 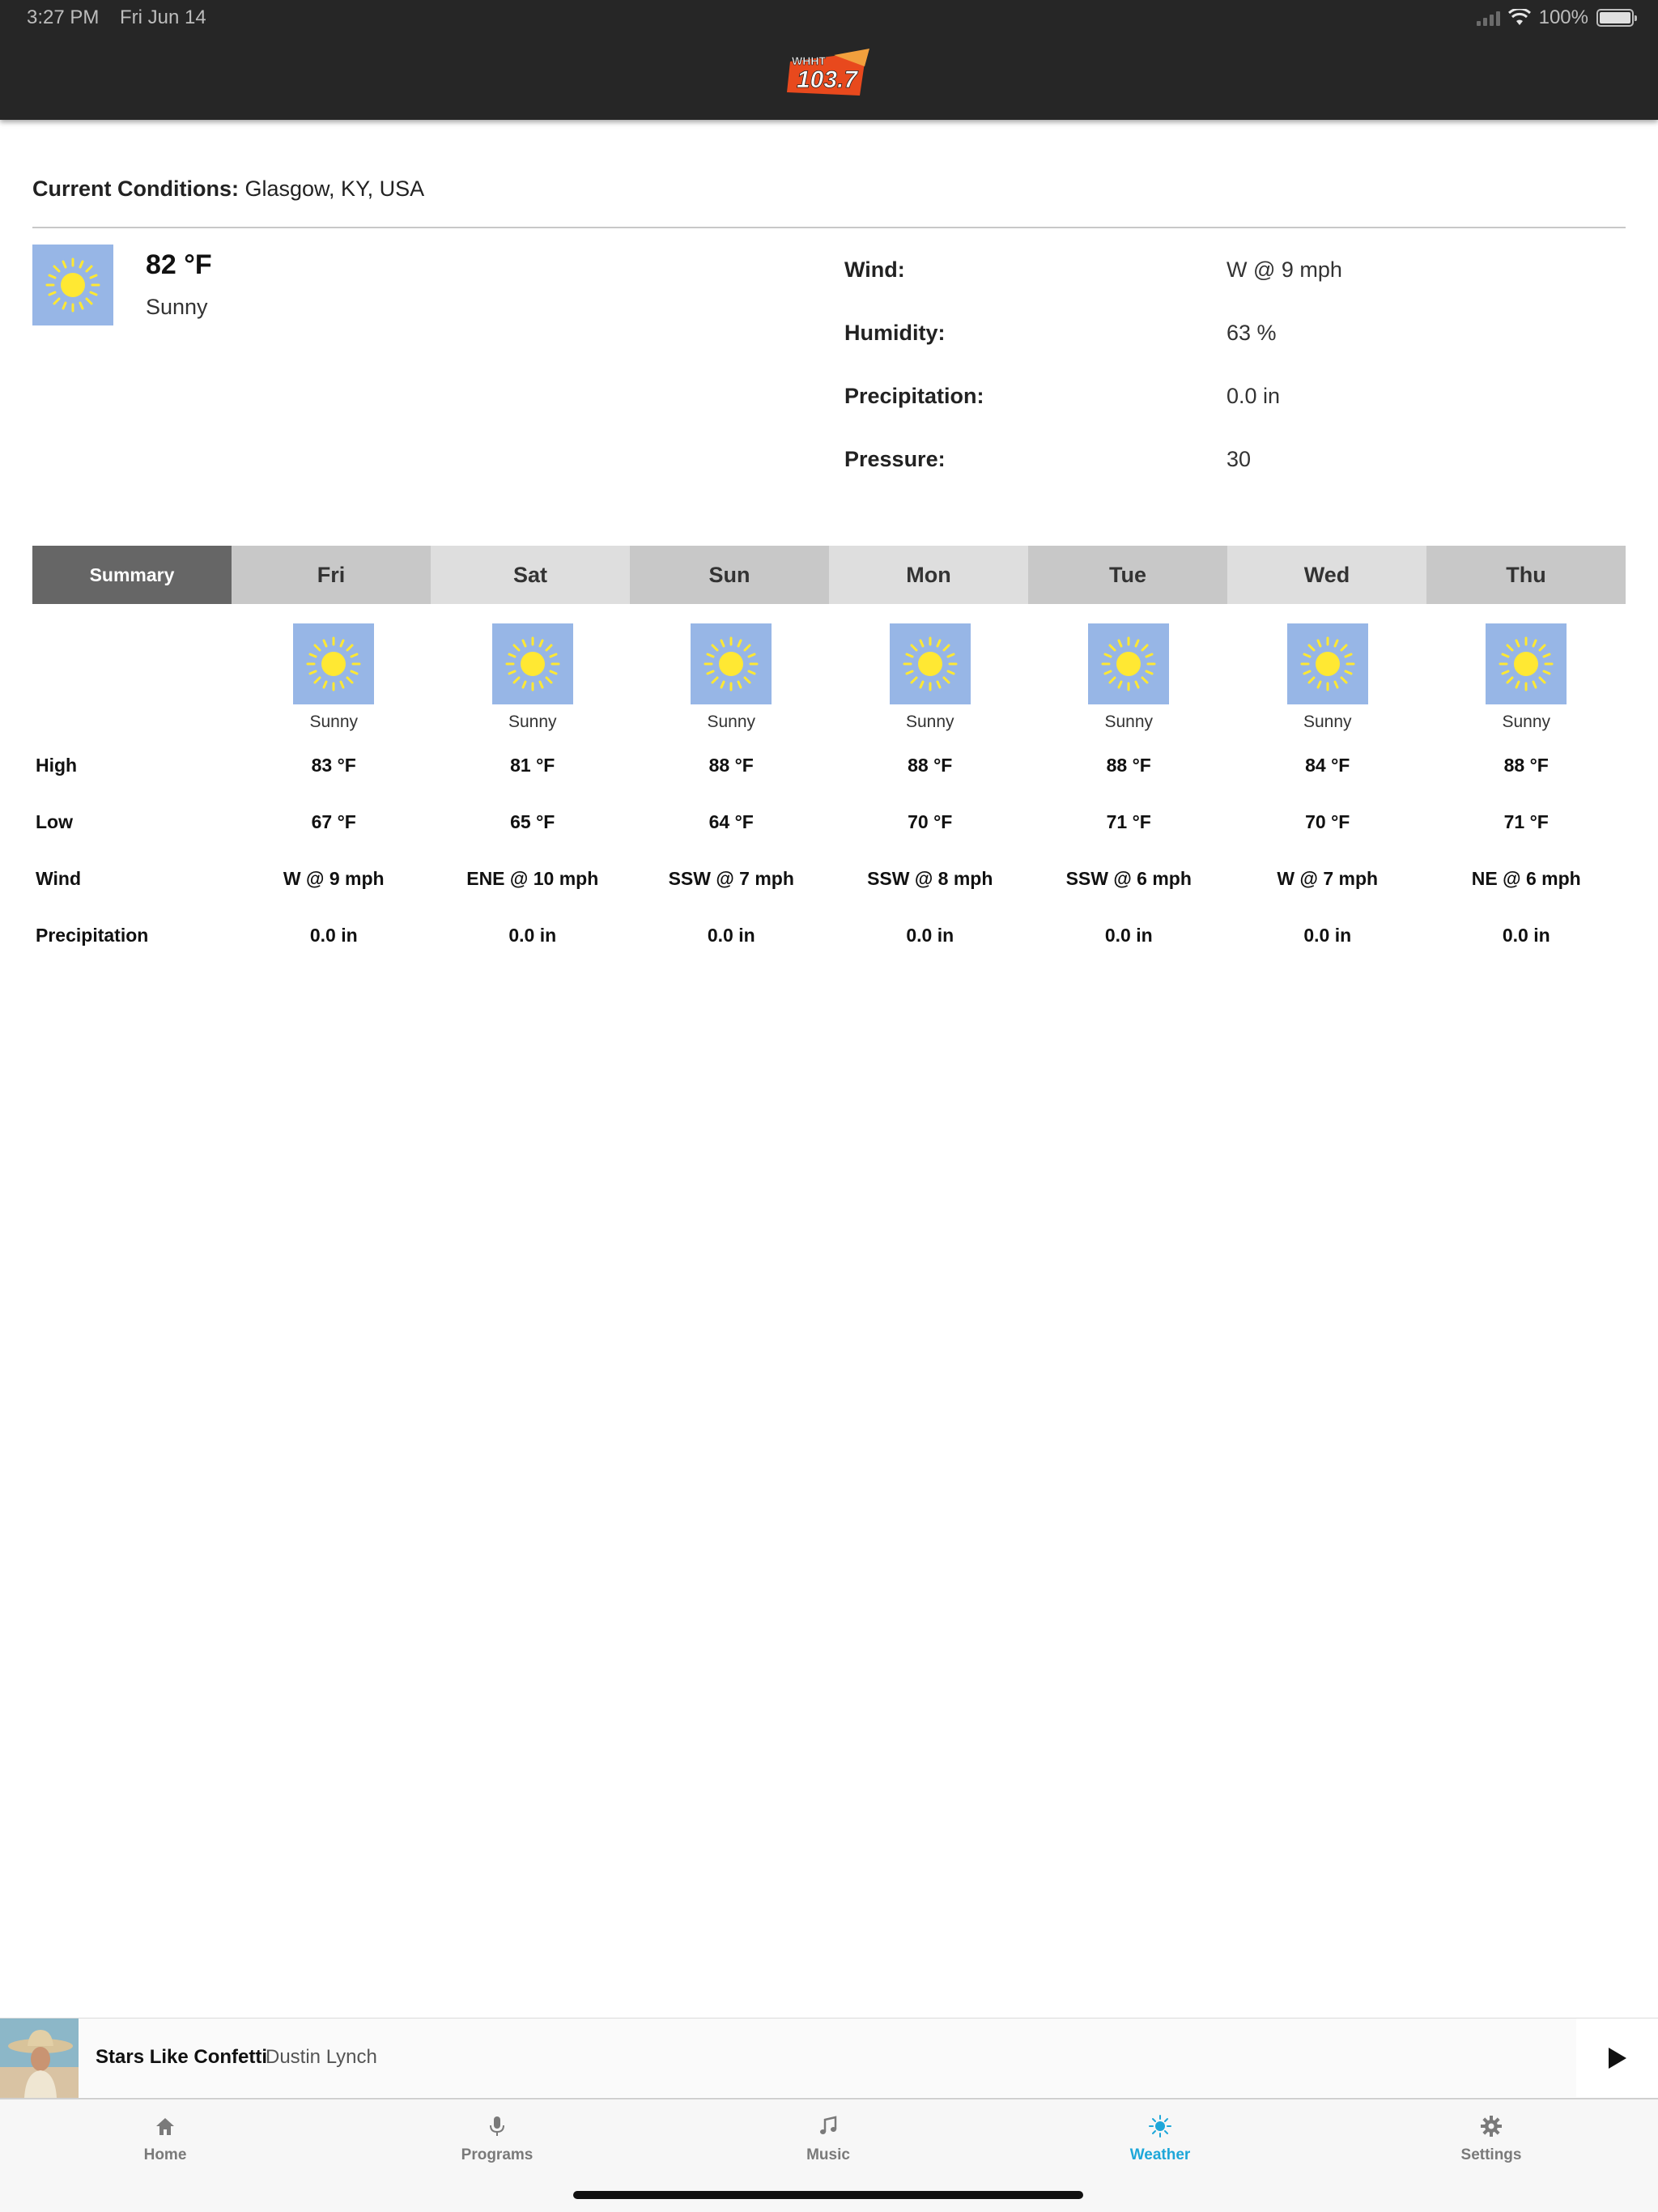 What do you see at coordinates (177, 307) in the screenshot?
I see `current-condition: Sunny` at bounding box center [177, 307].